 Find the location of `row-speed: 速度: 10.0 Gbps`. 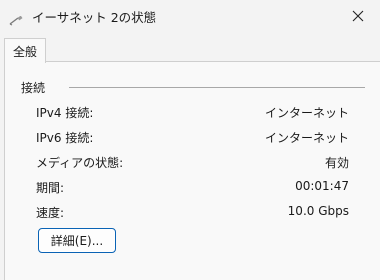

row-speed: 速度: 10.0 Gbps is located at coordinates (192, 213).